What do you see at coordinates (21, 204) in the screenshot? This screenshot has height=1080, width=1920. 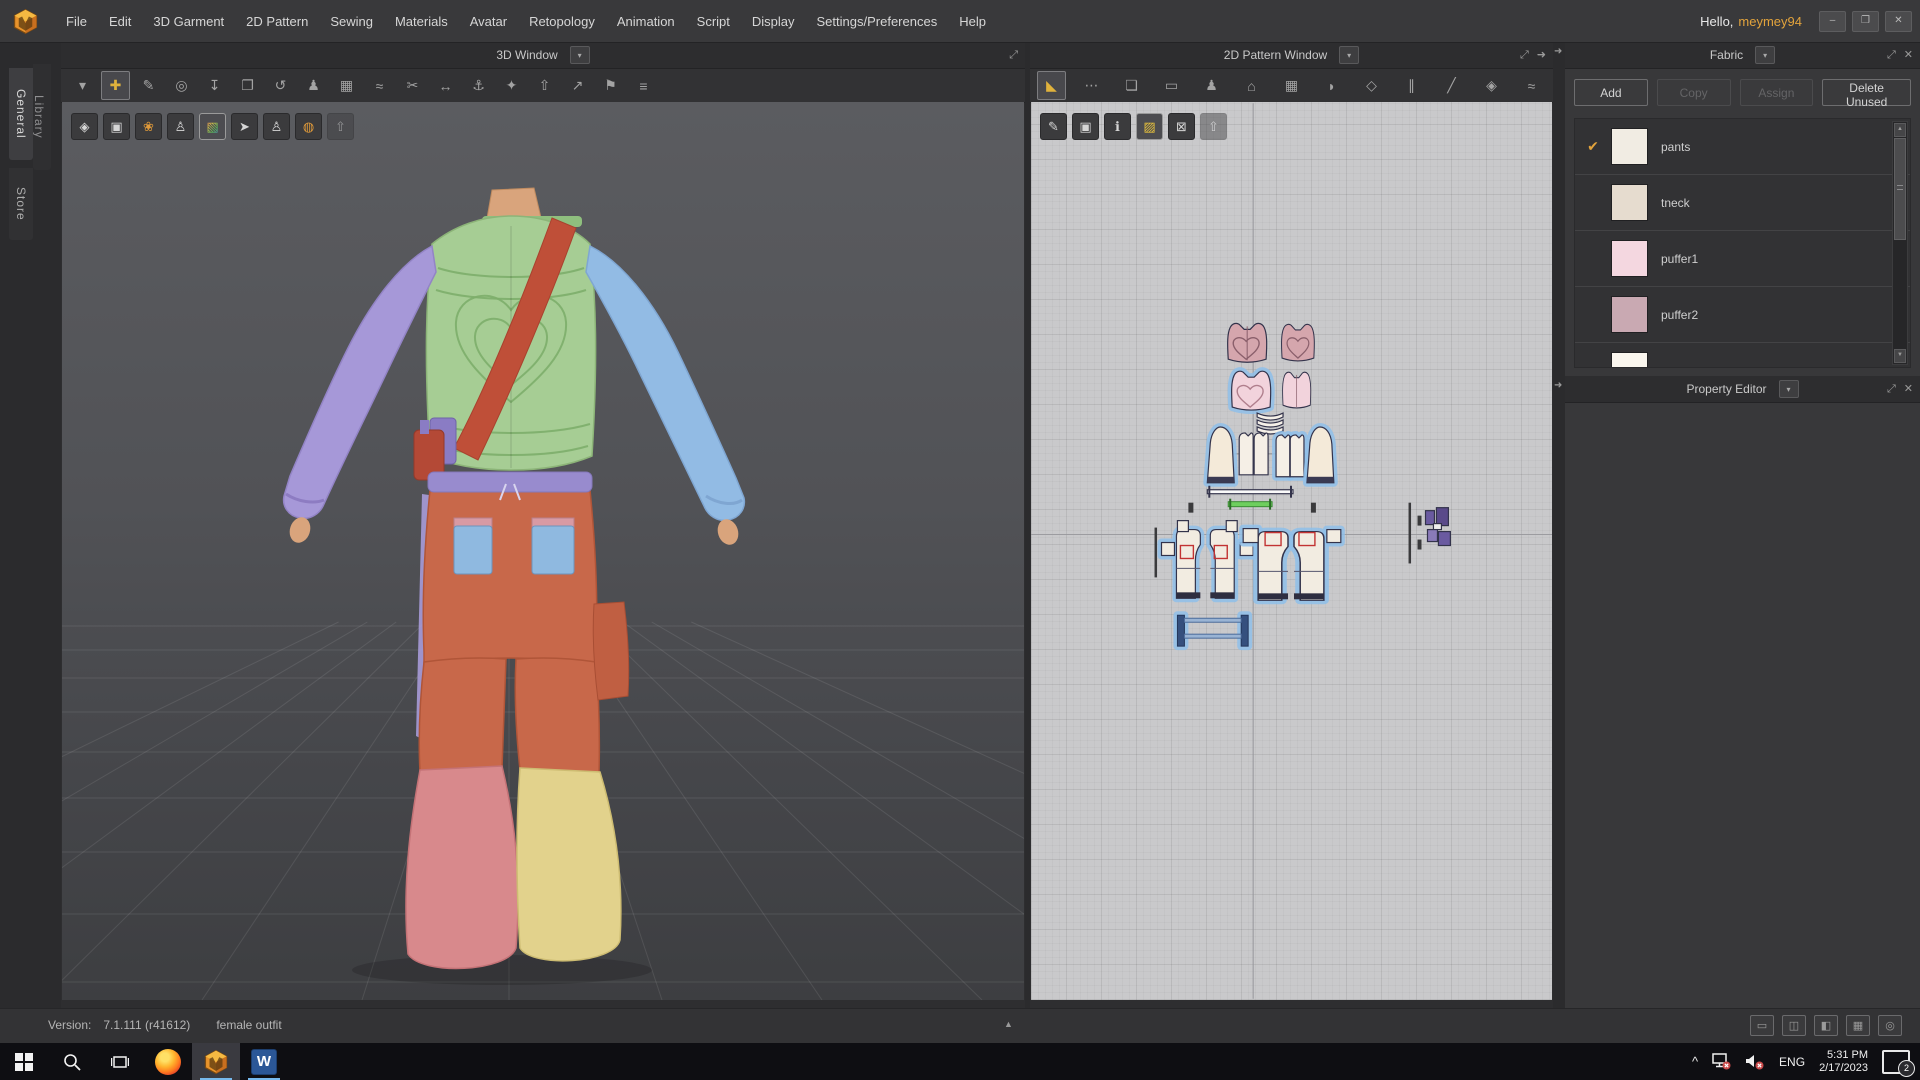 I see `side-tab-store: Store` at bounding box center [21, 204].